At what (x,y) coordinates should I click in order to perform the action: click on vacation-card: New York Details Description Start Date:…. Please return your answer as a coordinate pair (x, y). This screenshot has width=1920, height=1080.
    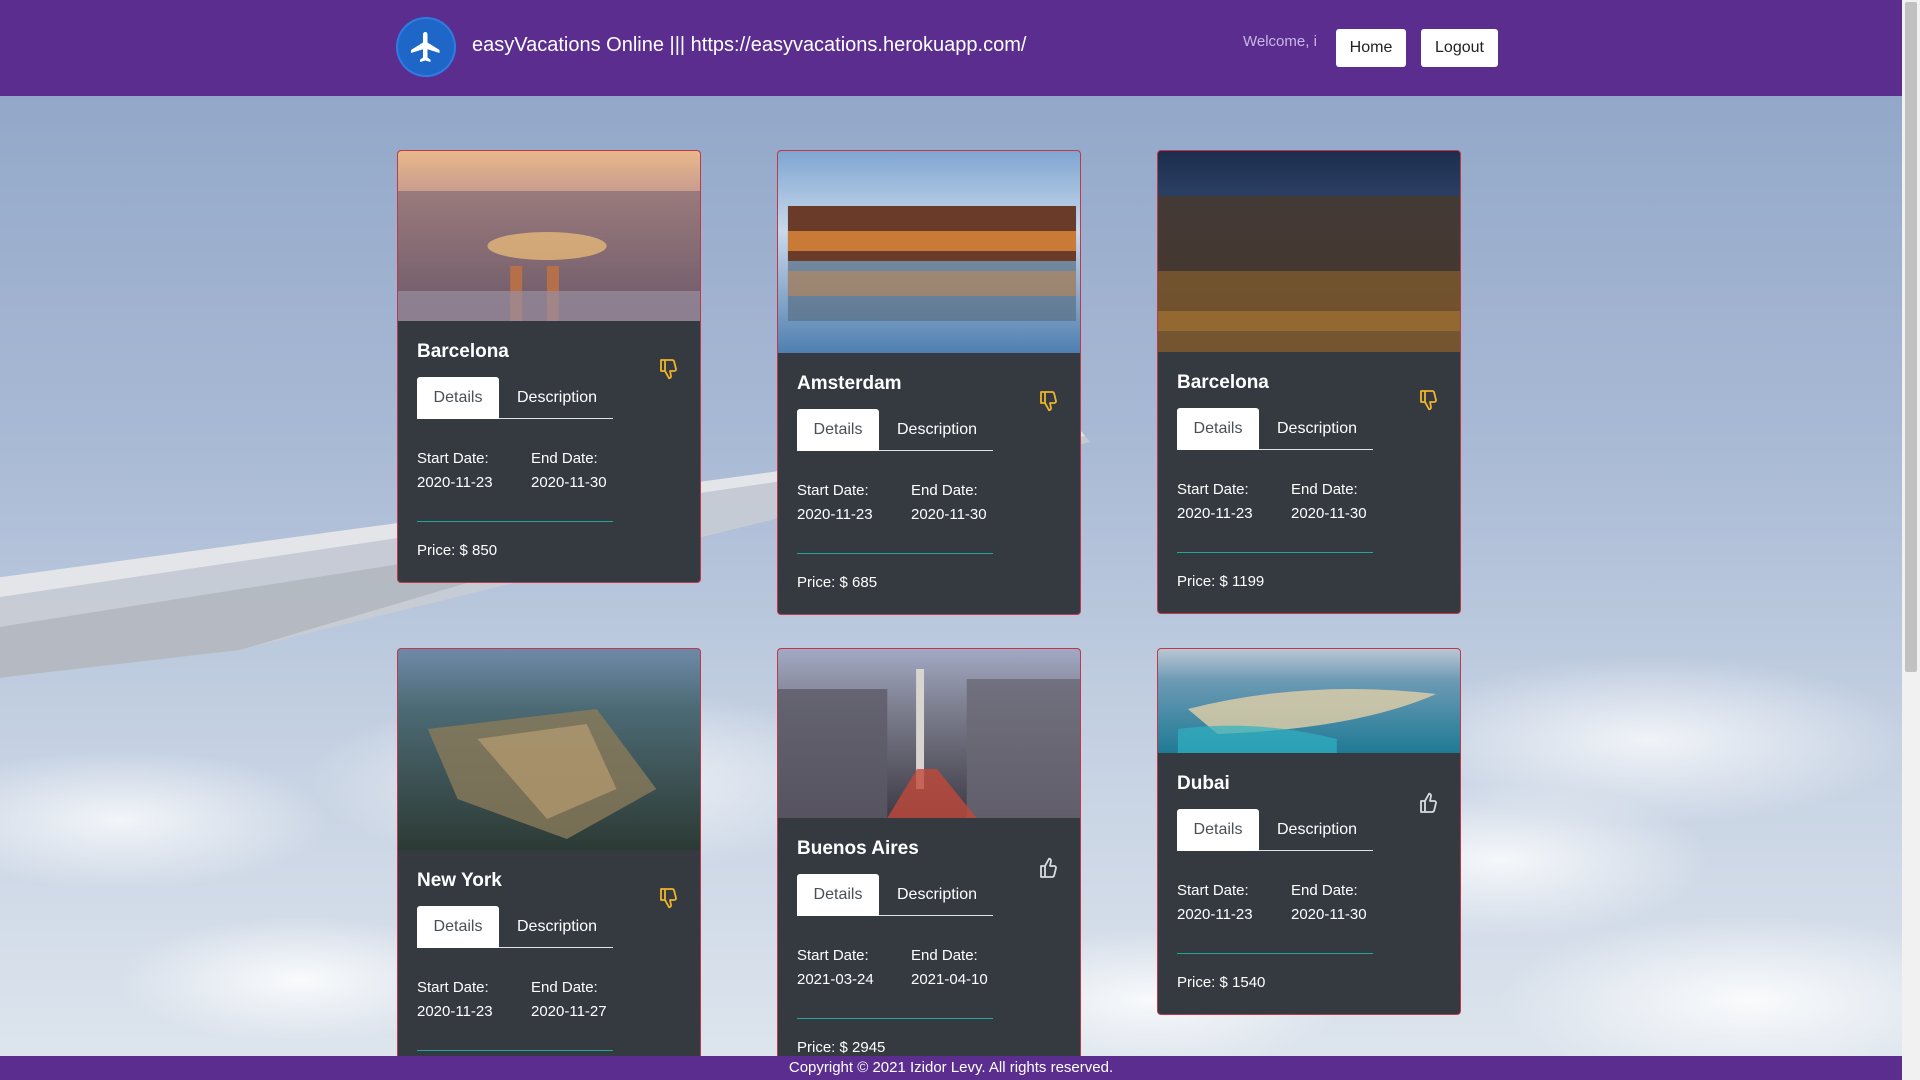
    Looking at the image, I should click on (549, 864).